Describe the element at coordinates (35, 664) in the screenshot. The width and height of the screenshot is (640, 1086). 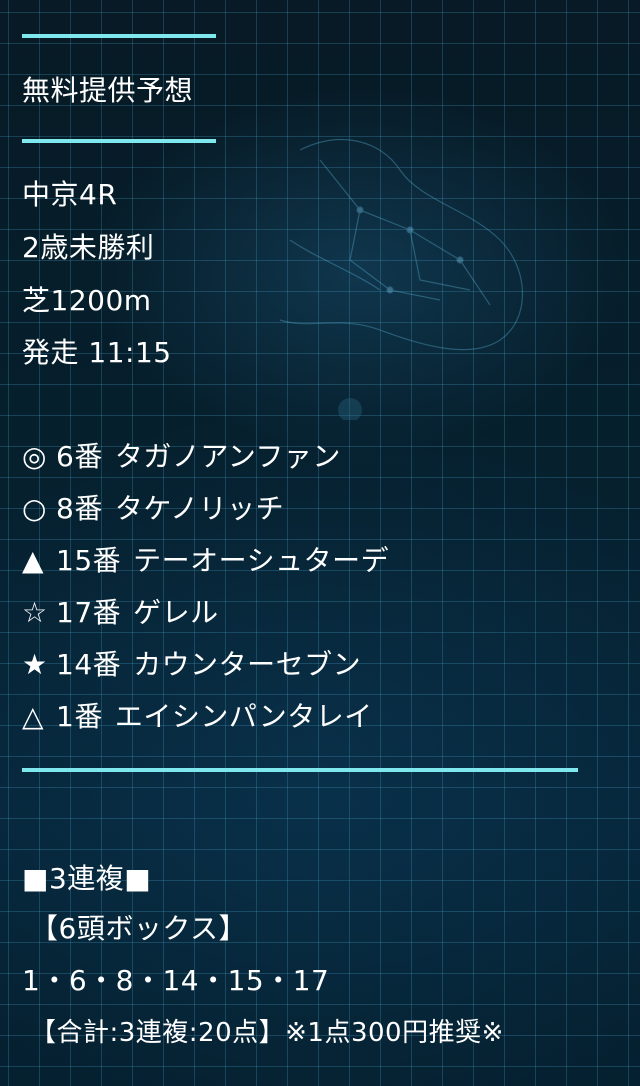
I see `star-filled-mark: ★` at that location.